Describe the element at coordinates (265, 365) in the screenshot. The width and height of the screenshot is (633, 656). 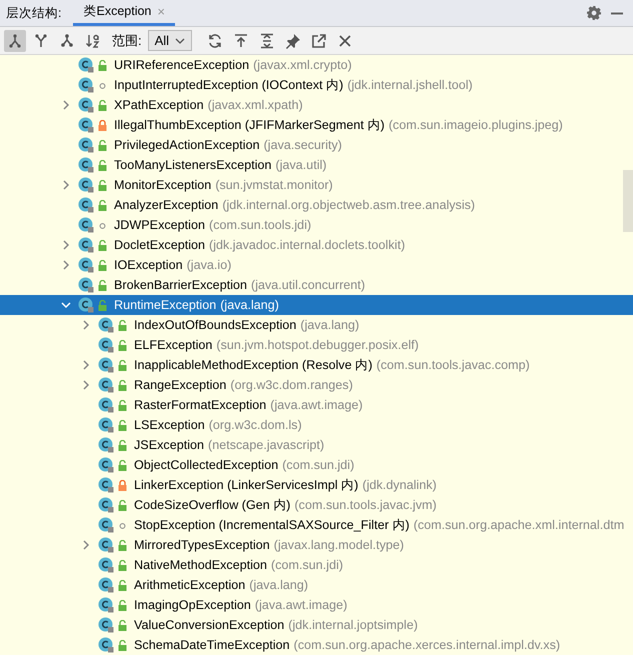
I see `tree-item: InapplicableMethodException (Resolve 内) (com.sun.tools.javac.comp)` at that location.